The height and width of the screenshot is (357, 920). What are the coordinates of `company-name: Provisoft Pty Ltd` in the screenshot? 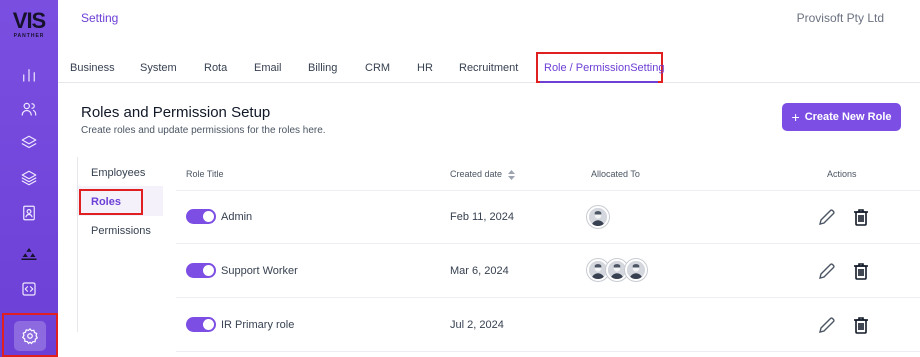 It's located at (840, 18).